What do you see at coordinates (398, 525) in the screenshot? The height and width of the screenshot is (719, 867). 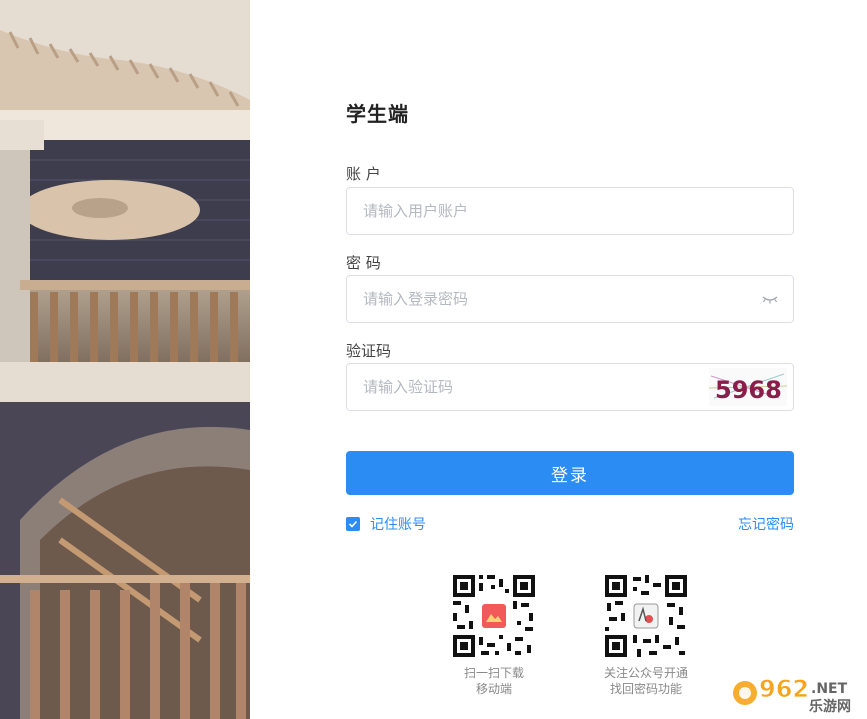 I see `remember-label: 记住账号` at bounding box center [398, 525].